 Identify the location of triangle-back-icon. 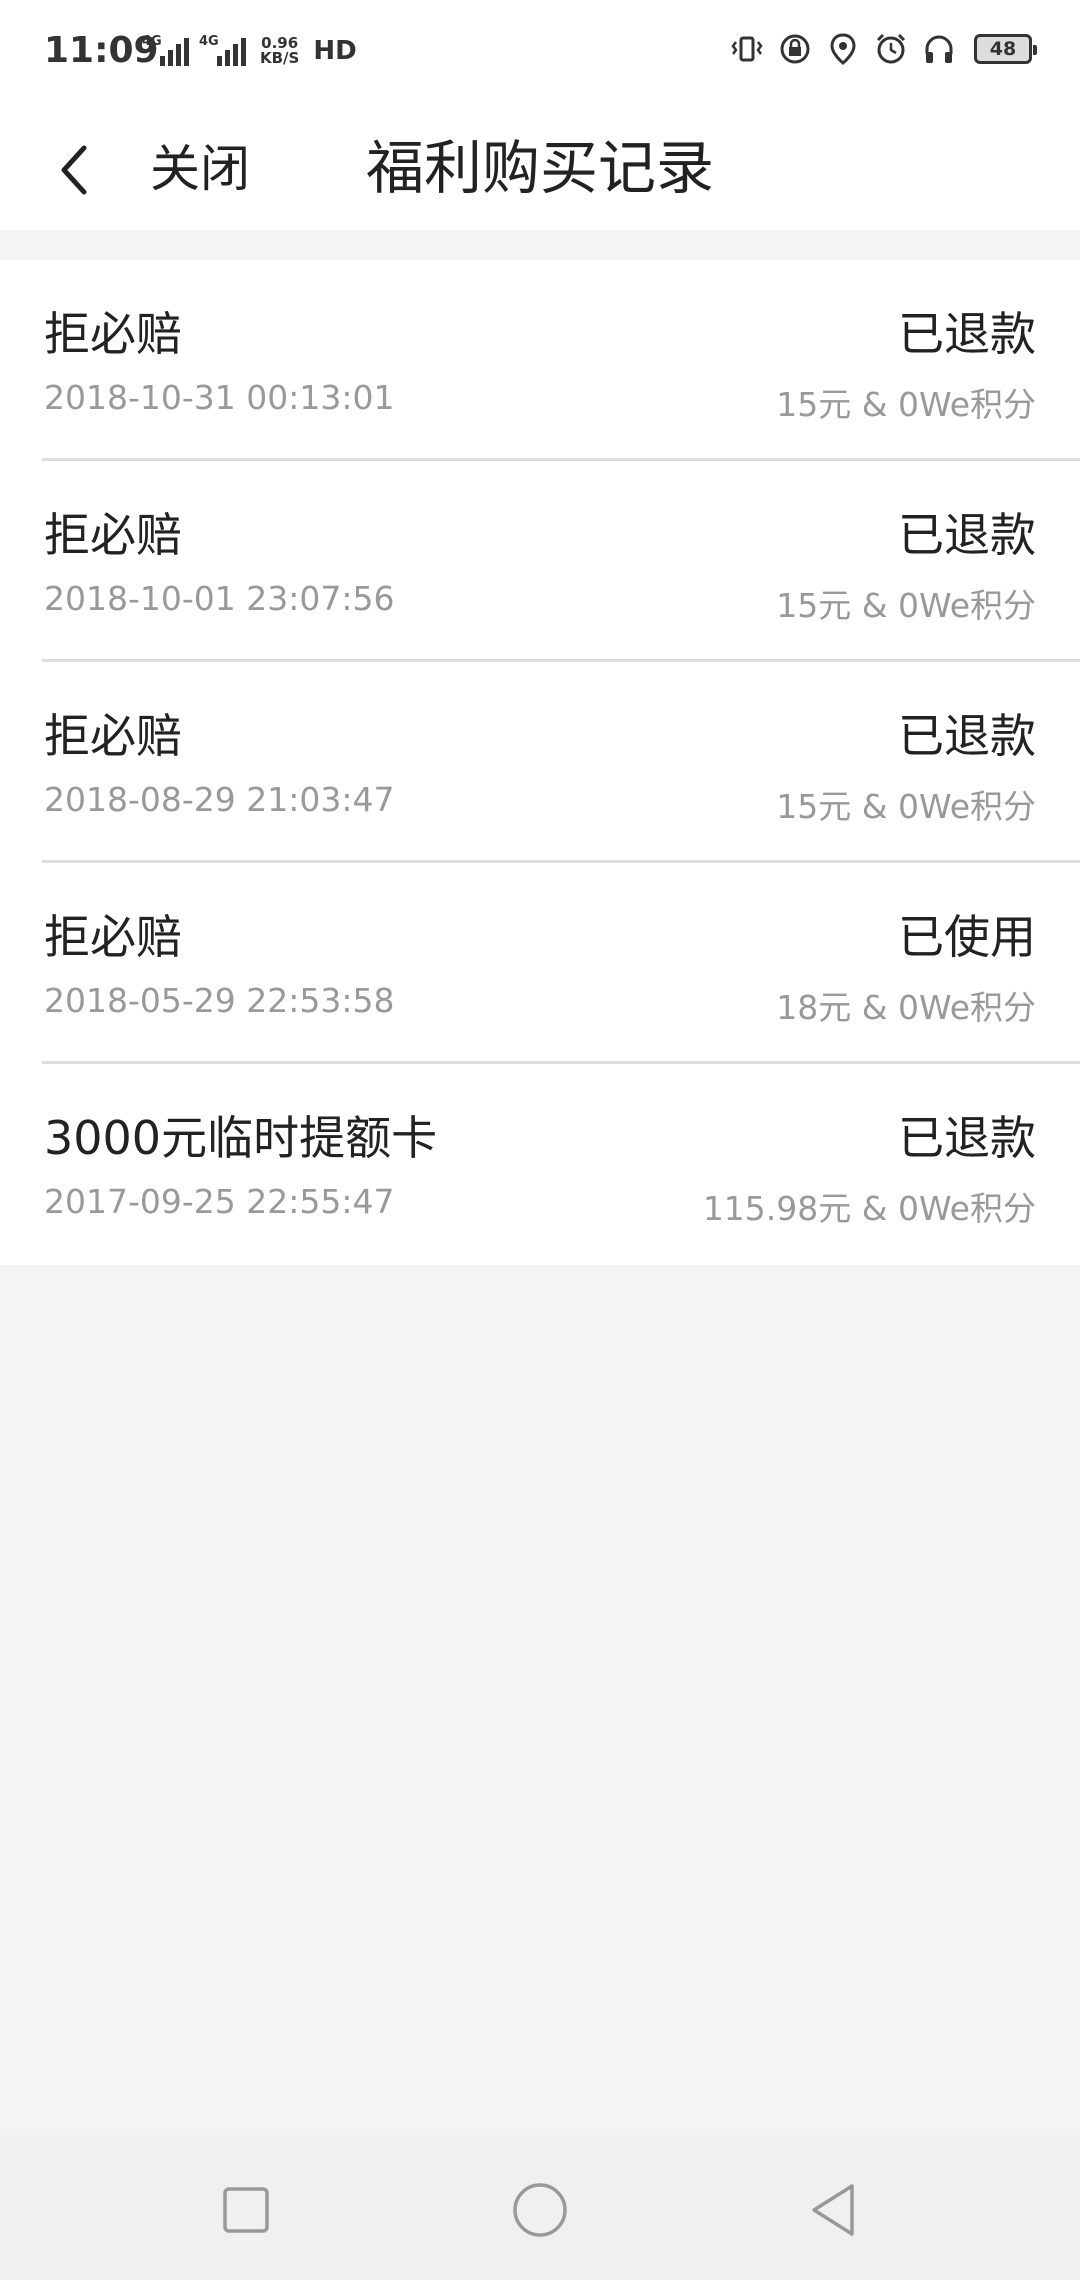
(833, 2210).